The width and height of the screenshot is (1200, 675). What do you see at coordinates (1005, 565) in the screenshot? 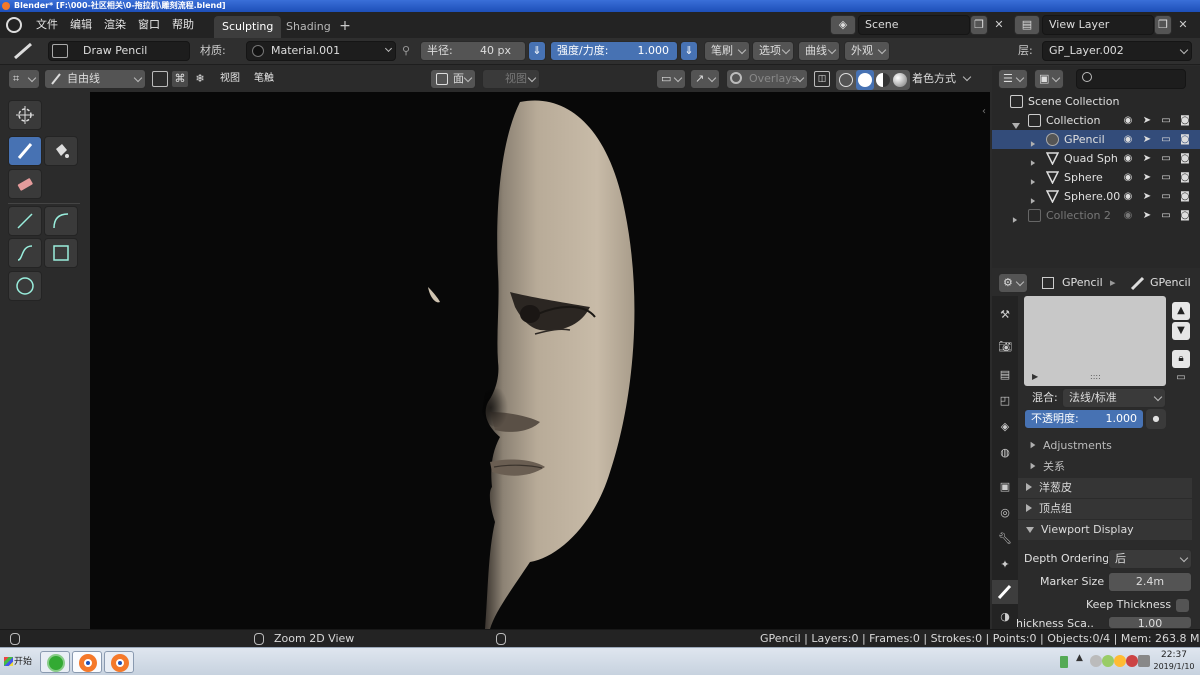
I see `effects-tab-icon: ✦` at bounding box center [1005, 565].